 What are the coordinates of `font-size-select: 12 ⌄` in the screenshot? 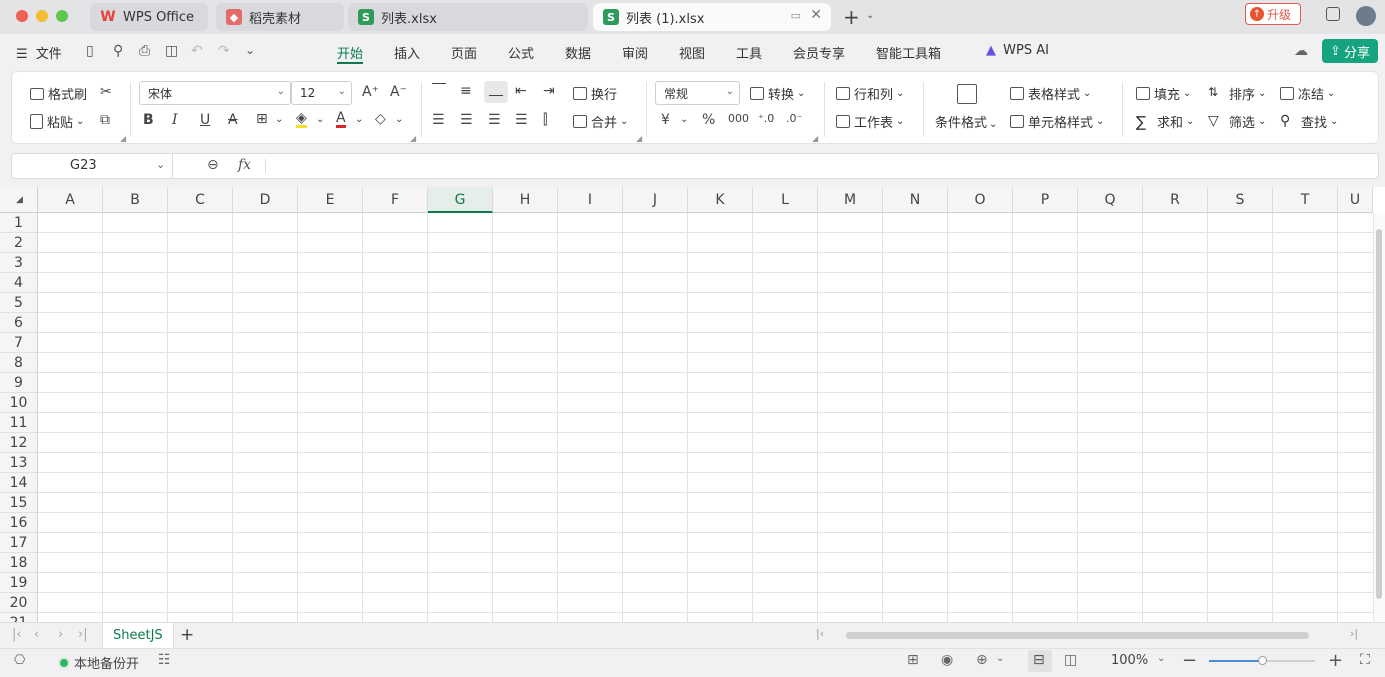 It's located at (321, 93).